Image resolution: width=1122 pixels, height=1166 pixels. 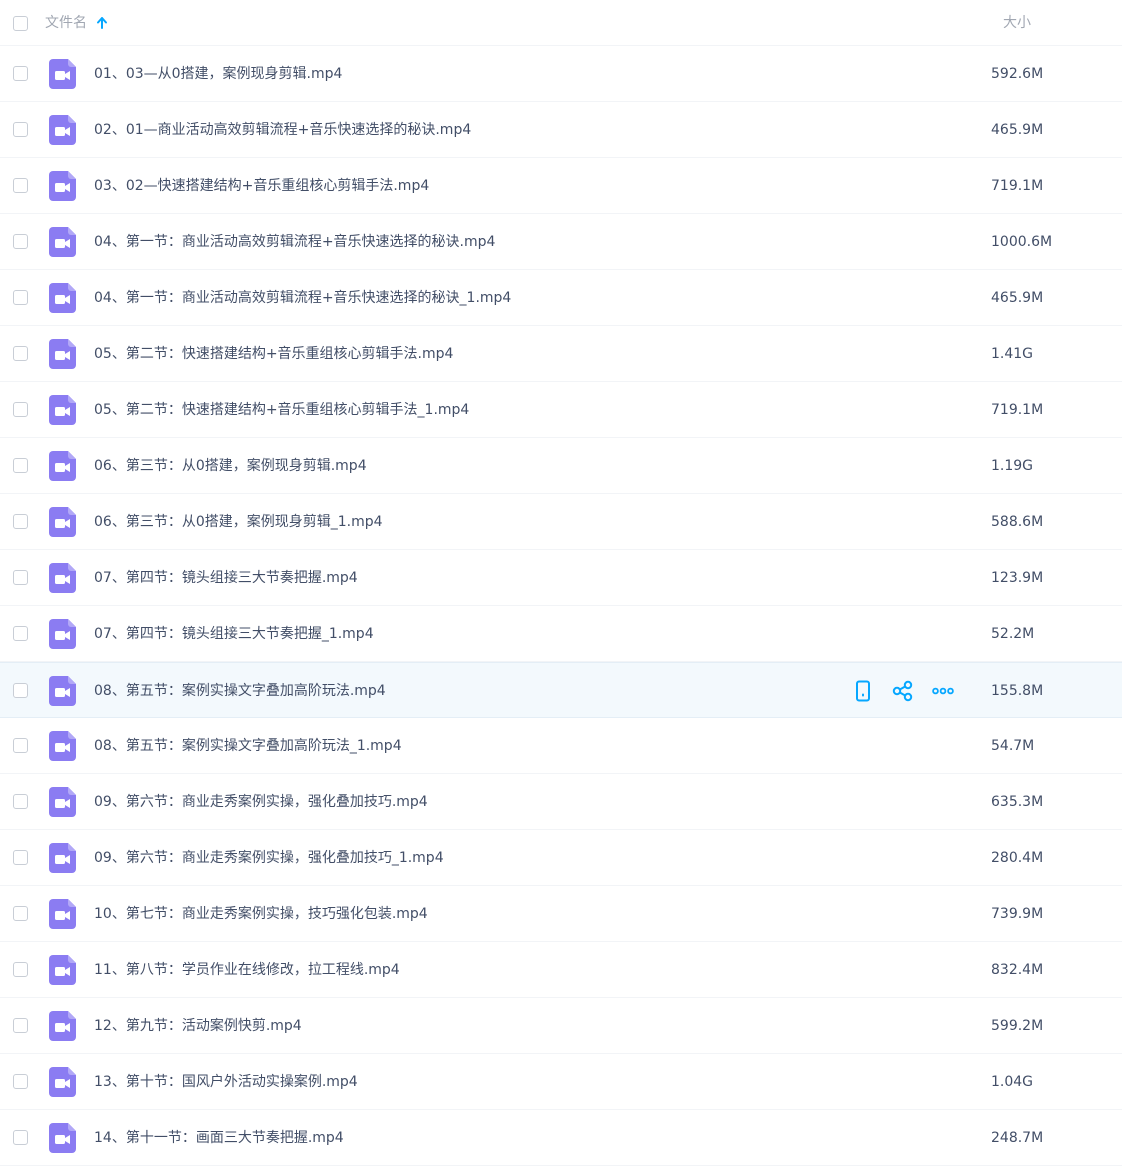 I want to click on table-row: 11、第八节：学员作业在线修改，拉工程线.mp4 832.4M, so click(x=561, y=970).